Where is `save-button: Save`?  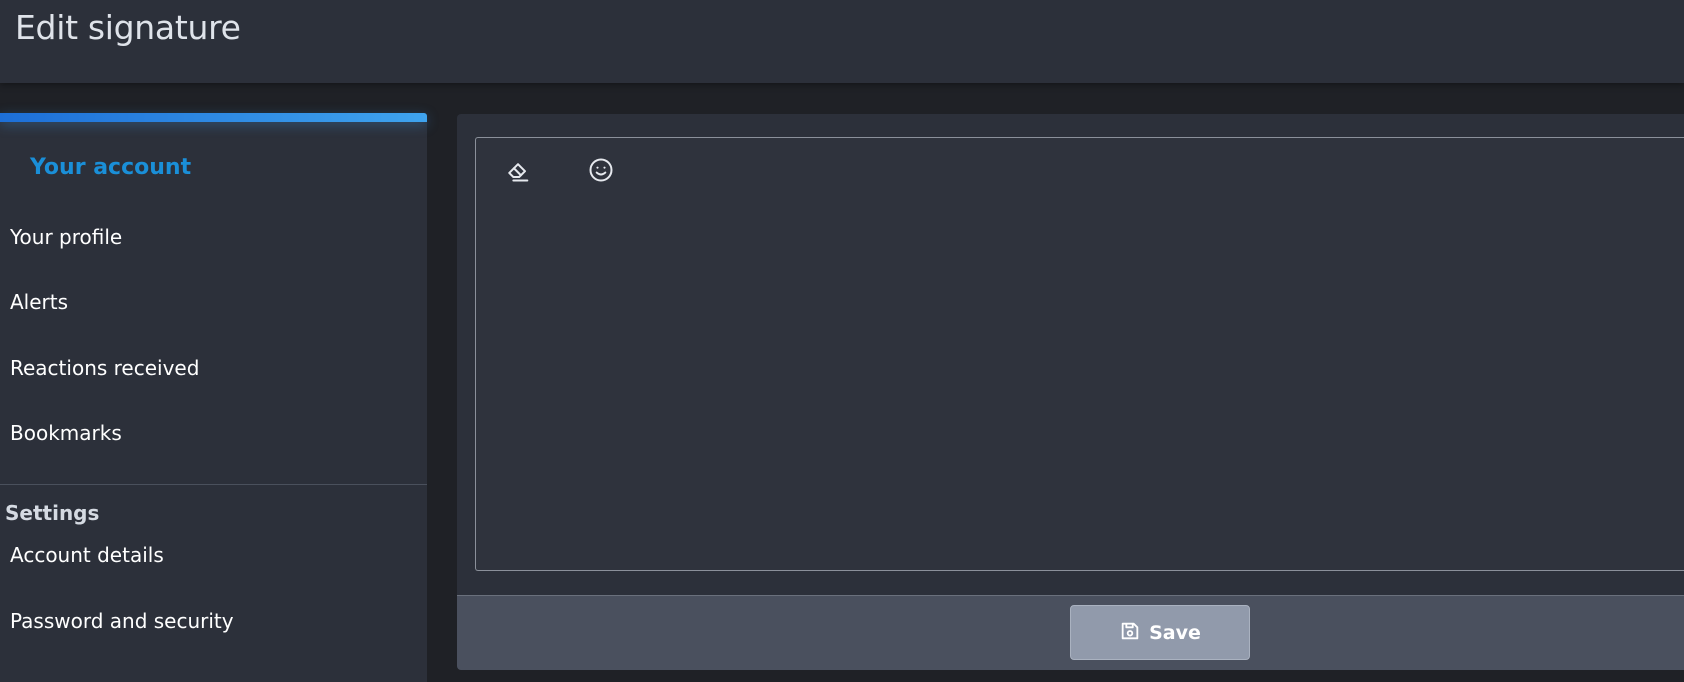
save-button: Save is located at coordinates (1160, 632).